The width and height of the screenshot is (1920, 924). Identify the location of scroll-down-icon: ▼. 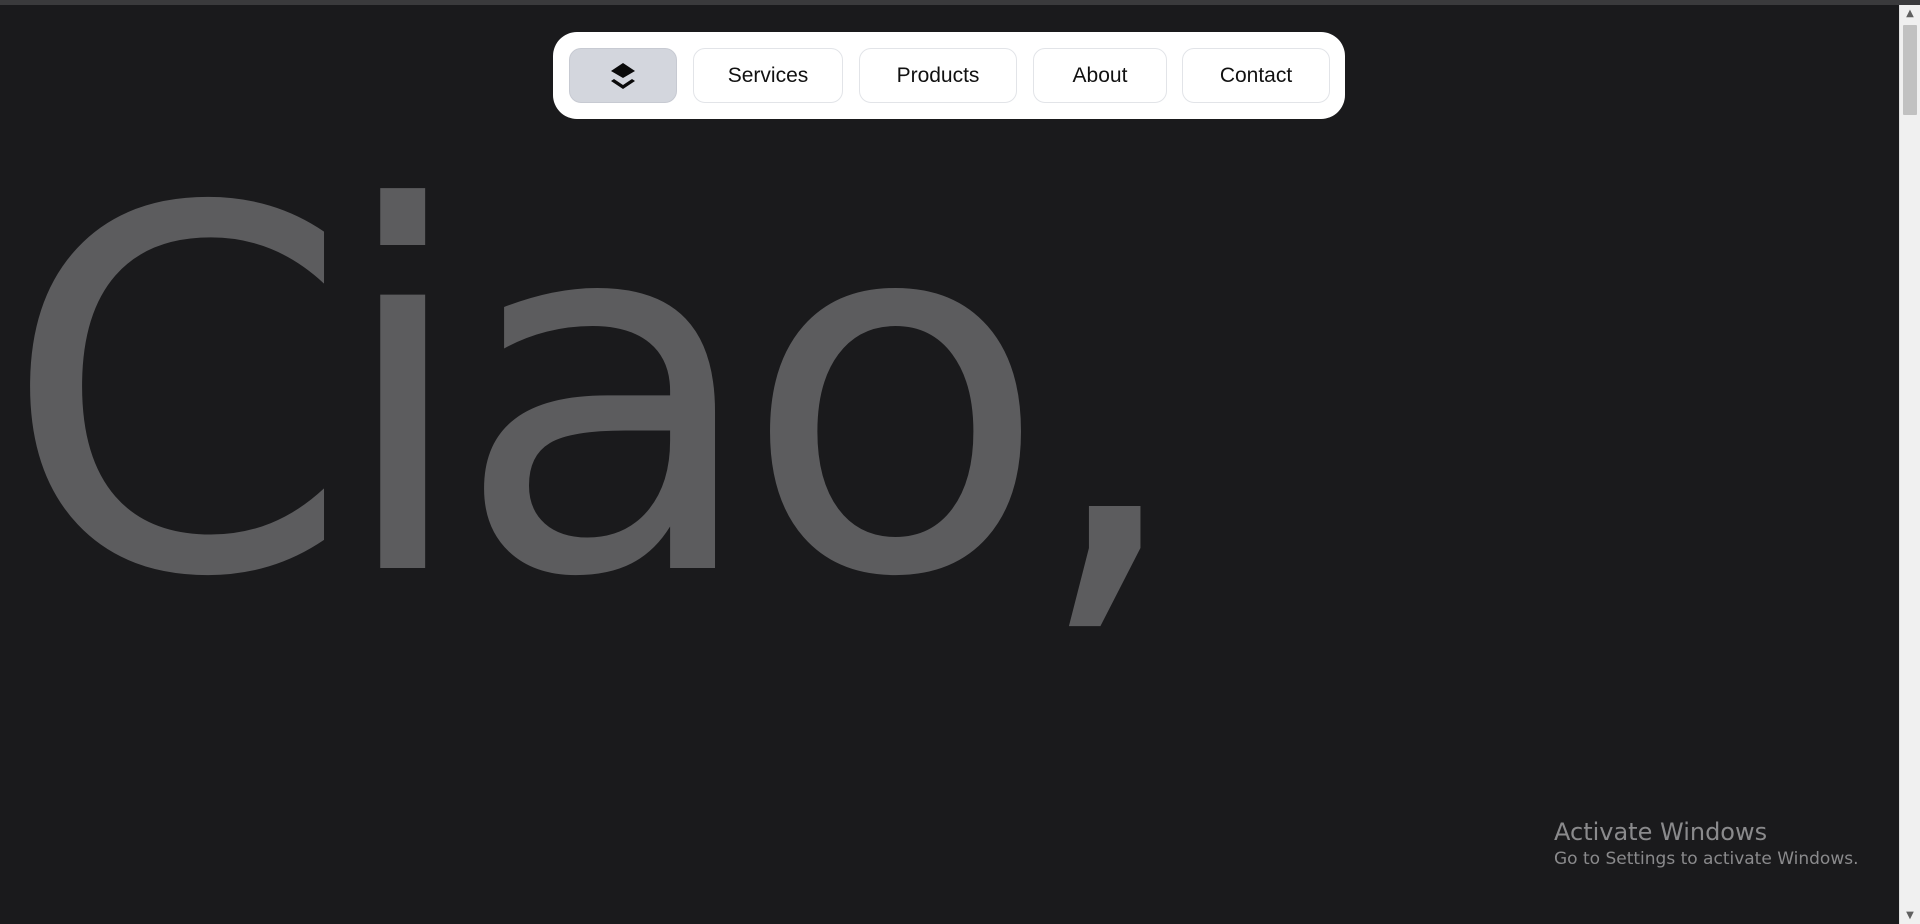
(1910, 915).